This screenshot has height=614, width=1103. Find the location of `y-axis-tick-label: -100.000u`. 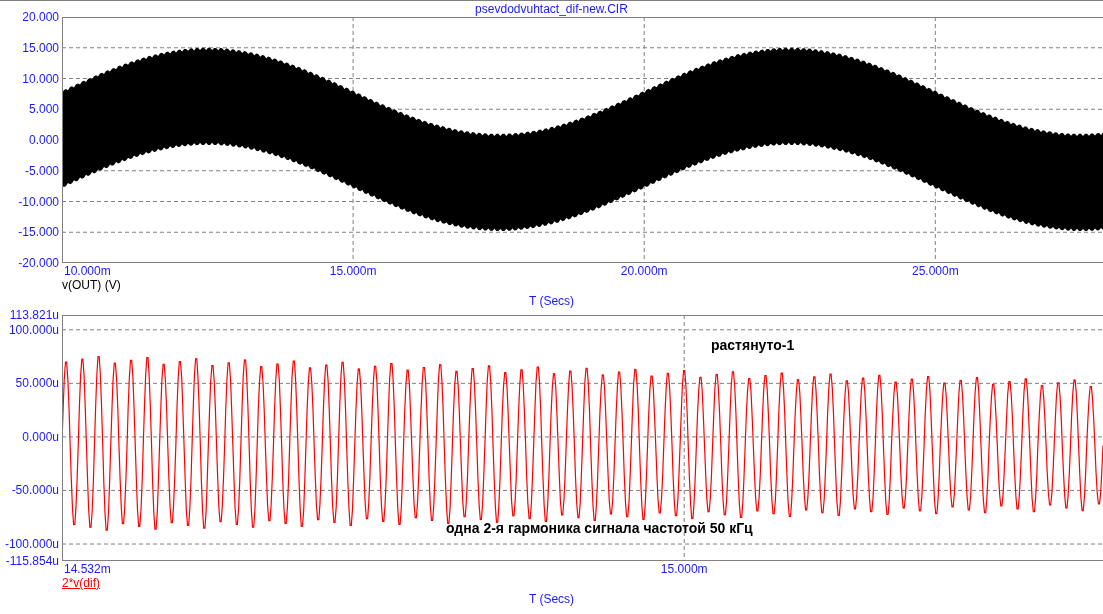

y-axis-tick-label: -100.000u is located at coordinates (31, 544).